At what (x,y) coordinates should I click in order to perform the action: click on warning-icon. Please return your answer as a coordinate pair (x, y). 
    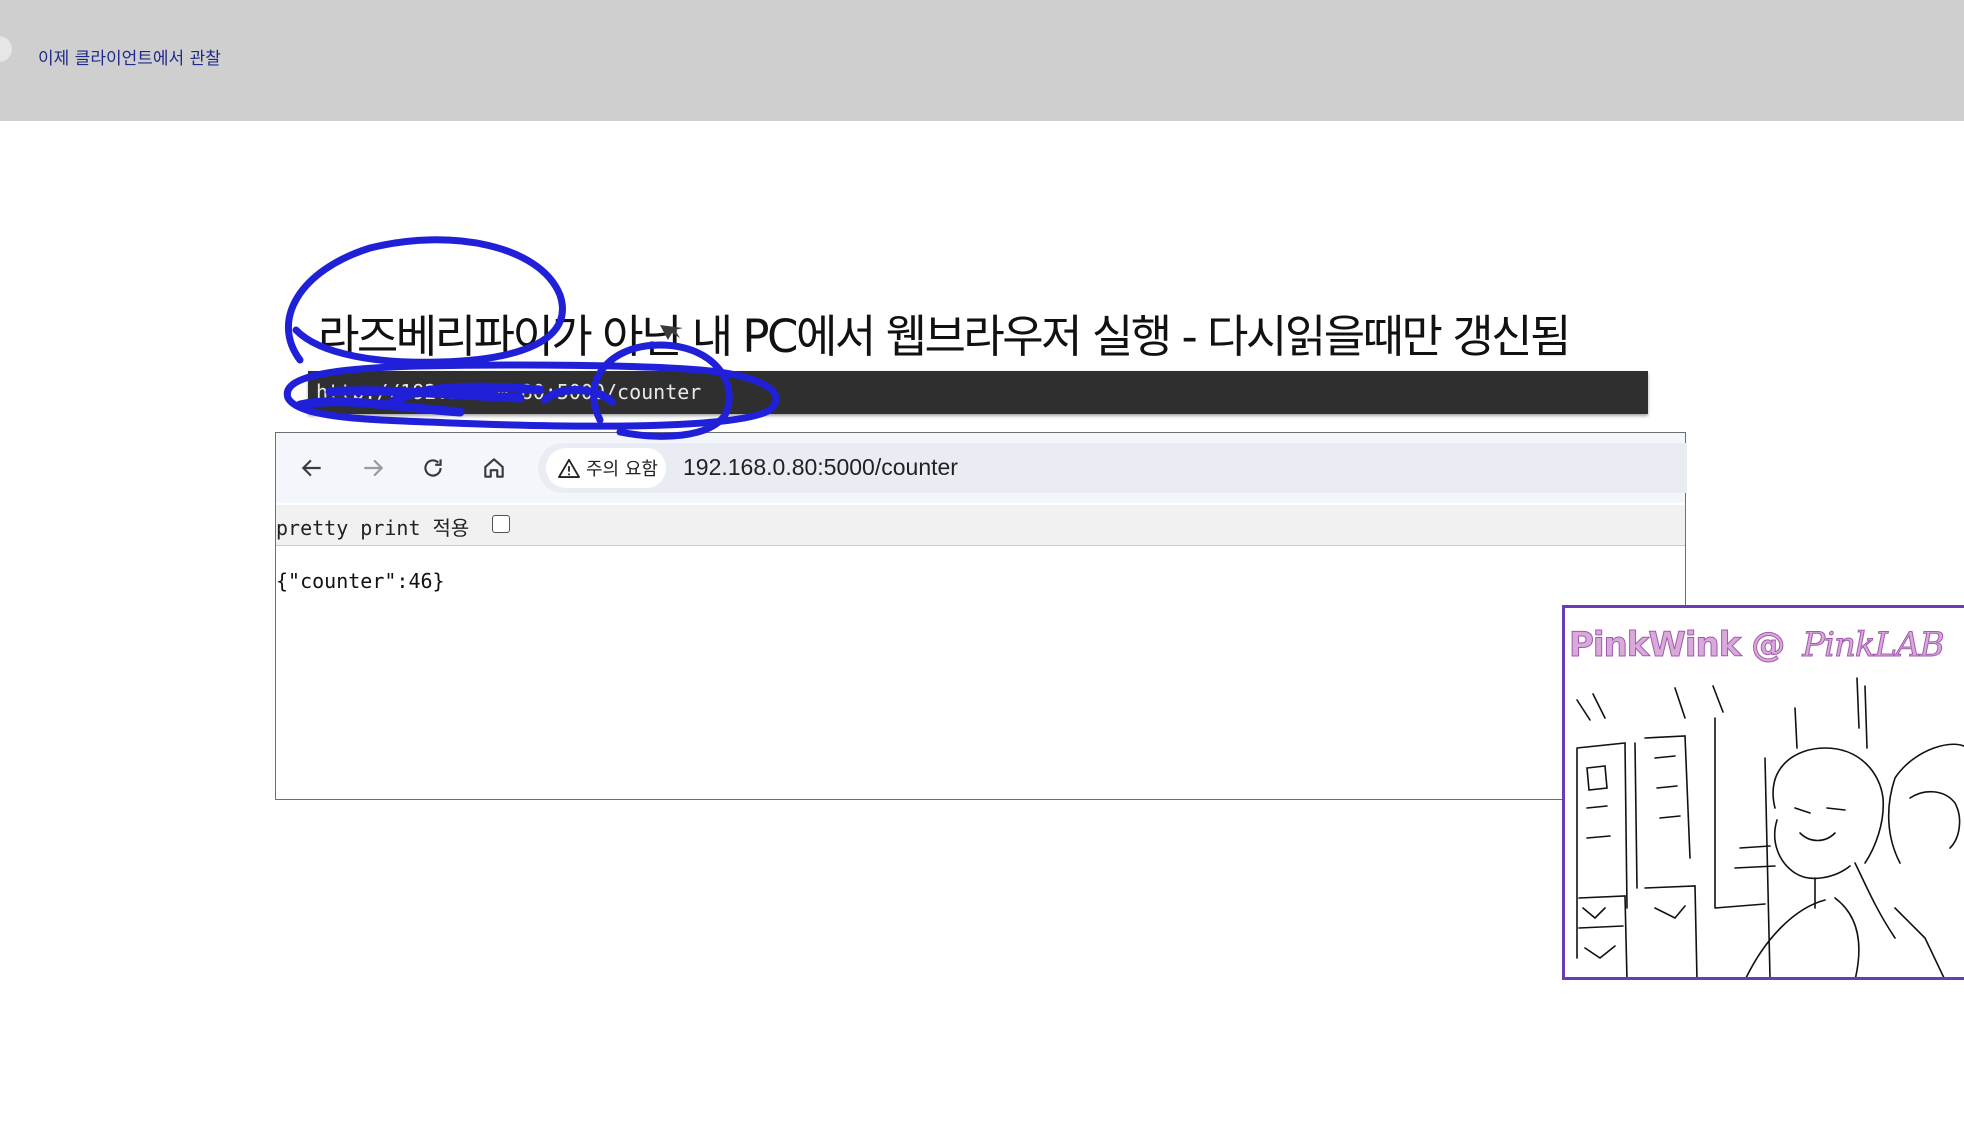
    Looking at the image, I should click on (569, 468).